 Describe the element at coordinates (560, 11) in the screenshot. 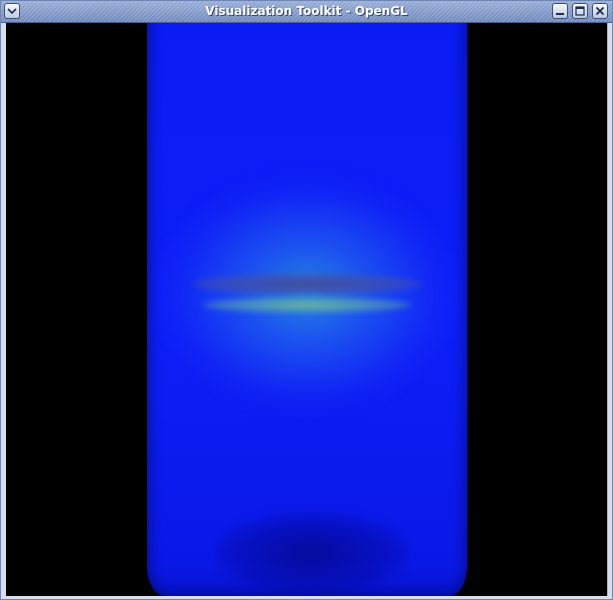

I see `minimize-button` at that location.